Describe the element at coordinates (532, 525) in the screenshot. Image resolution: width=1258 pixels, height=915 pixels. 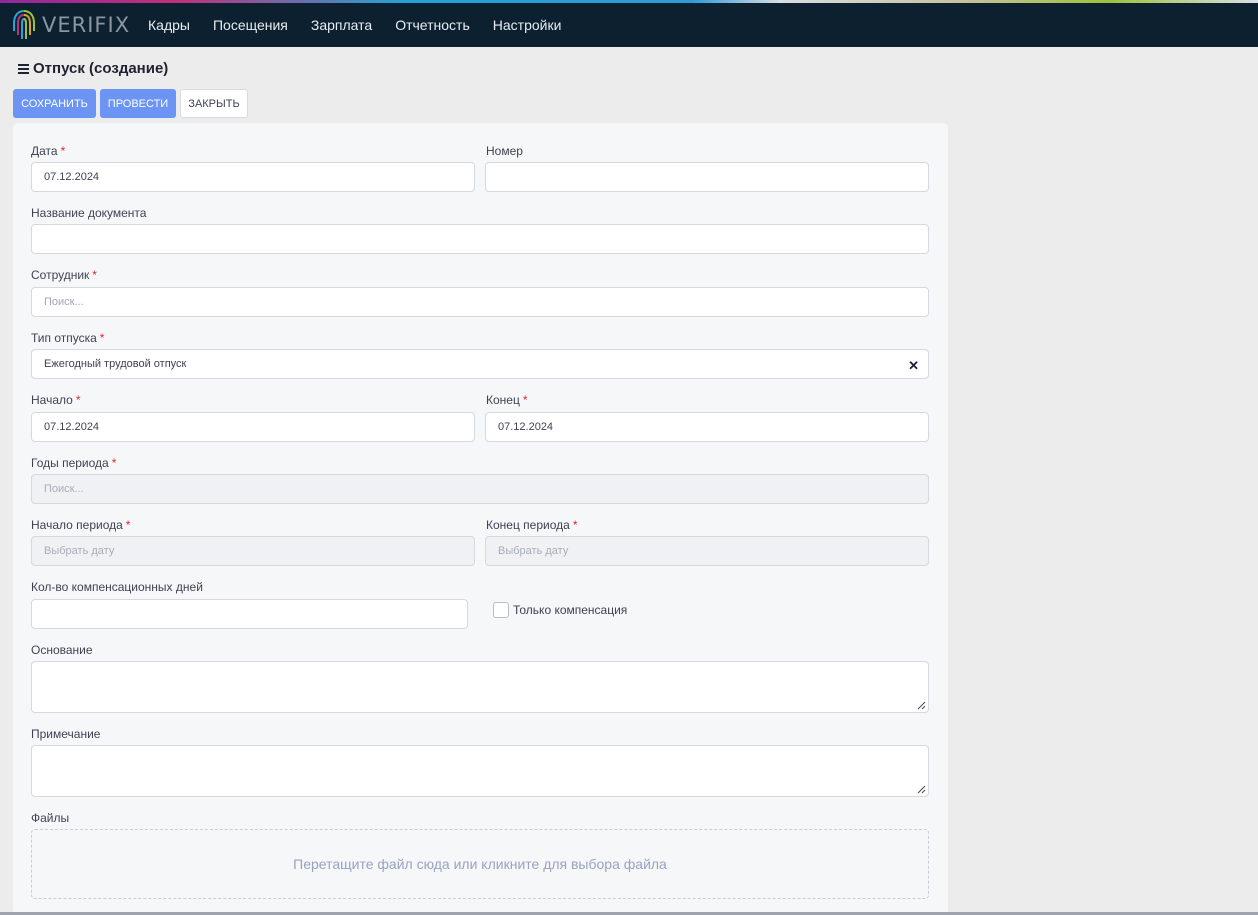
I see `period-end-label: Конец периода *` at that location.